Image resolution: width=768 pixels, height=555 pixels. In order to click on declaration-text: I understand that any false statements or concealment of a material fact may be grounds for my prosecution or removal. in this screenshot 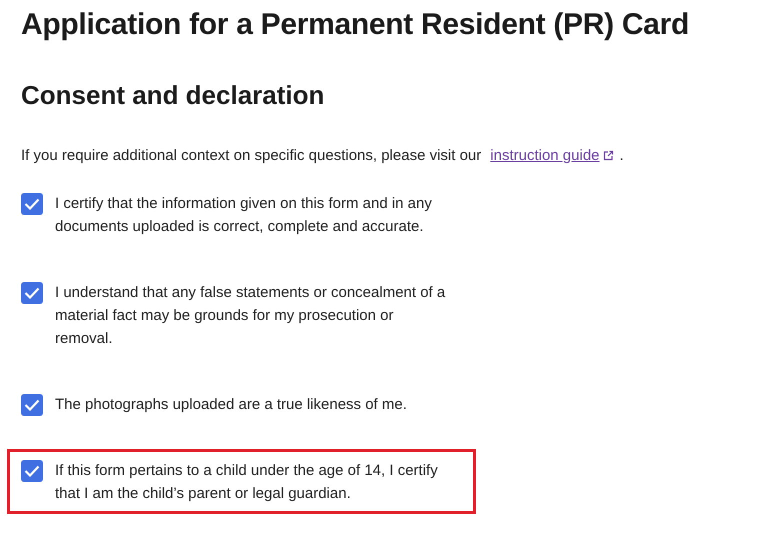, I will do `click(250, 316)`.